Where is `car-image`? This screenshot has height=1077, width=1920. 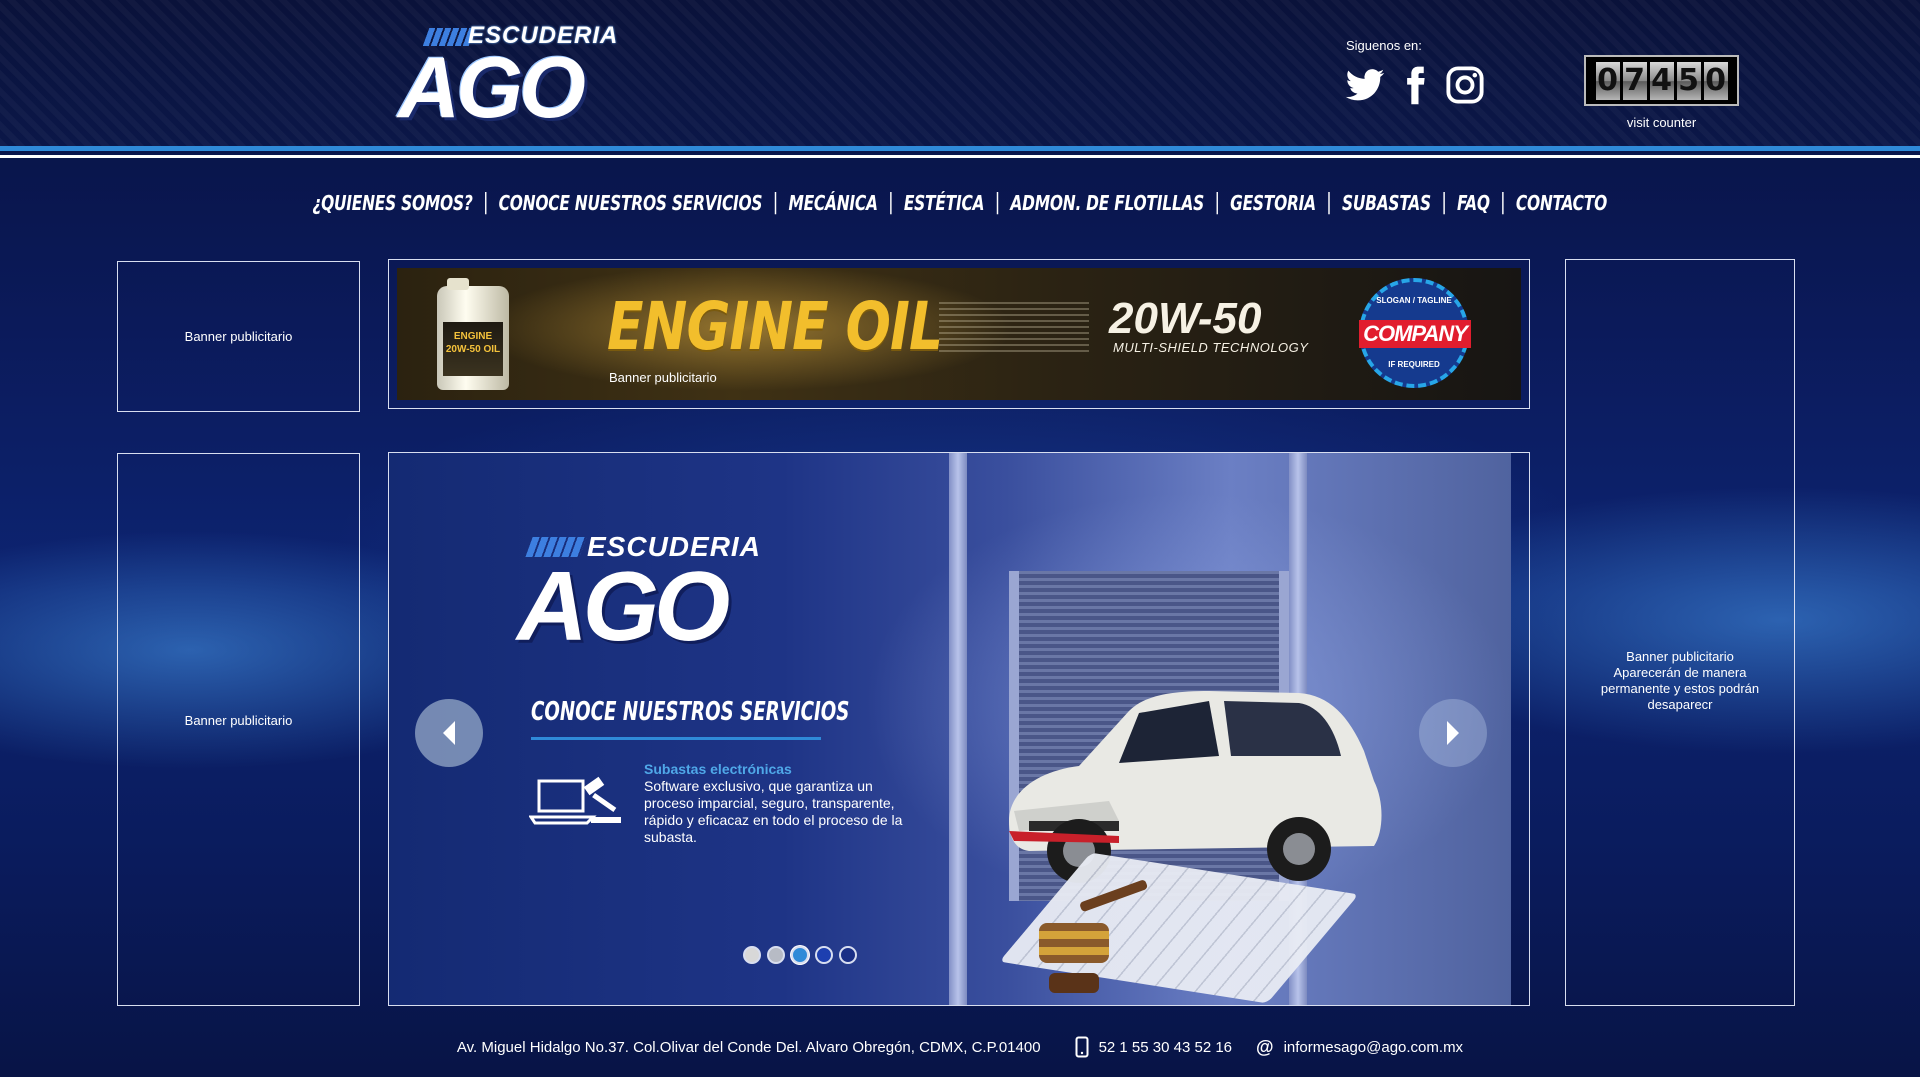
car-image is located at coordinates (1195, 787).